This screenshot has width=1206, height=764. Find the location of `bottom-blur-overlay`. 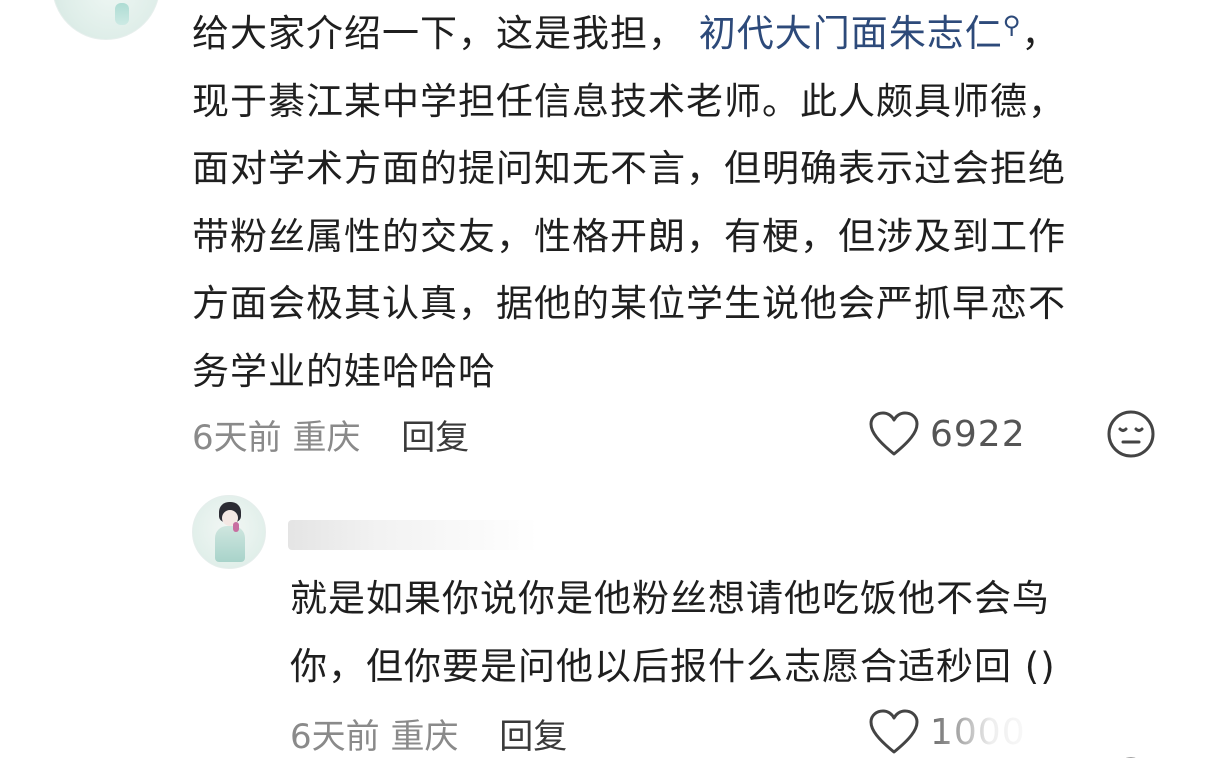

bottom-blur-overlay is located at coordinates (1063, 728).